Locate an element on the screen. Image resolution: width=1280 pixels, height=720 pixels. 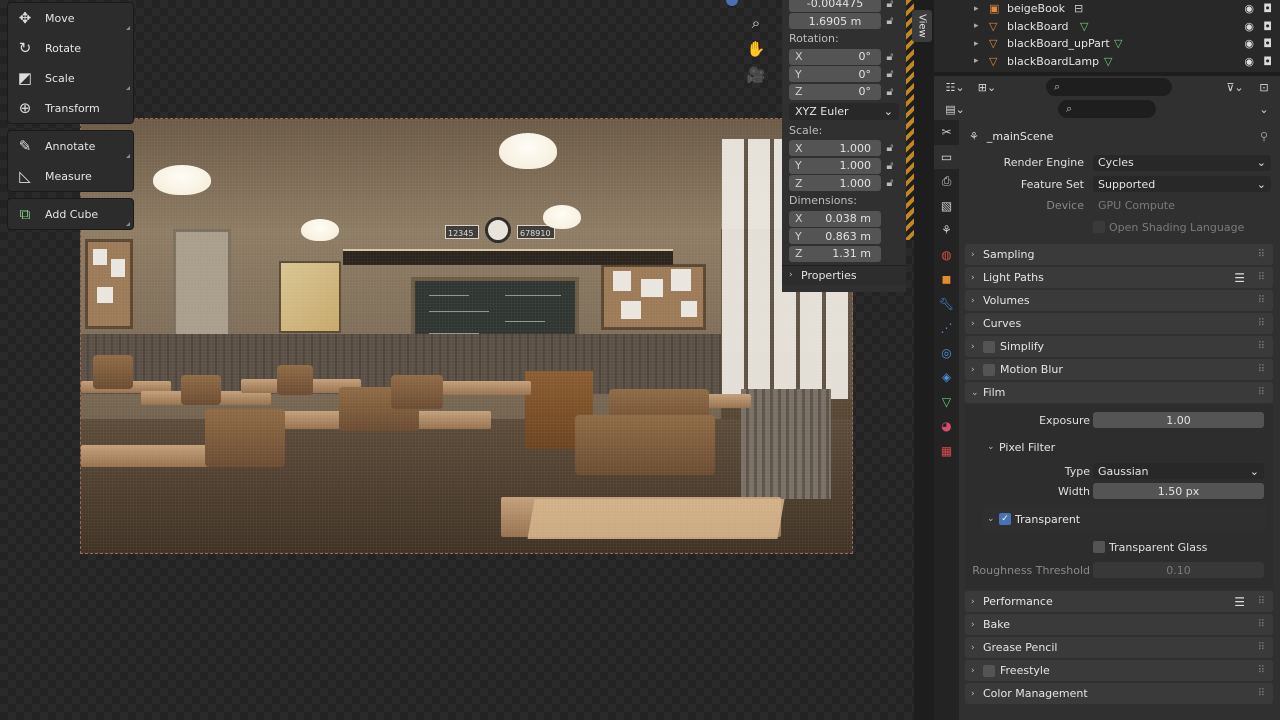
exposure-field: 1.00 is located at coordinates (1178, 420).